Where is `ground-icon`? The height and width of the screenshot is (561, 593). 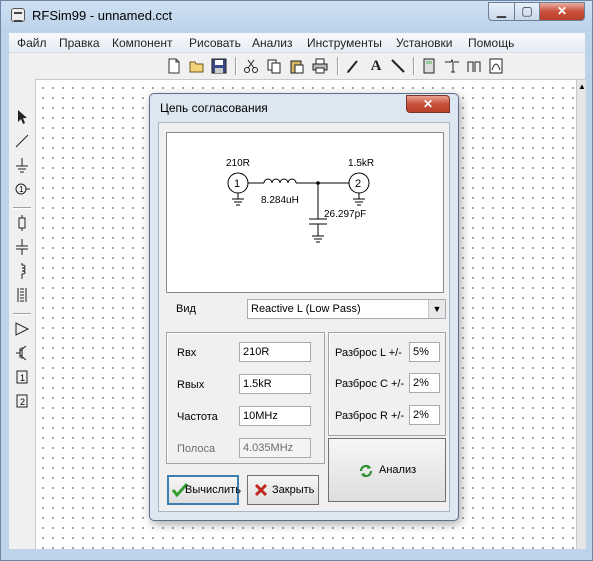 ground-icon is located at coordinates (22, 165).